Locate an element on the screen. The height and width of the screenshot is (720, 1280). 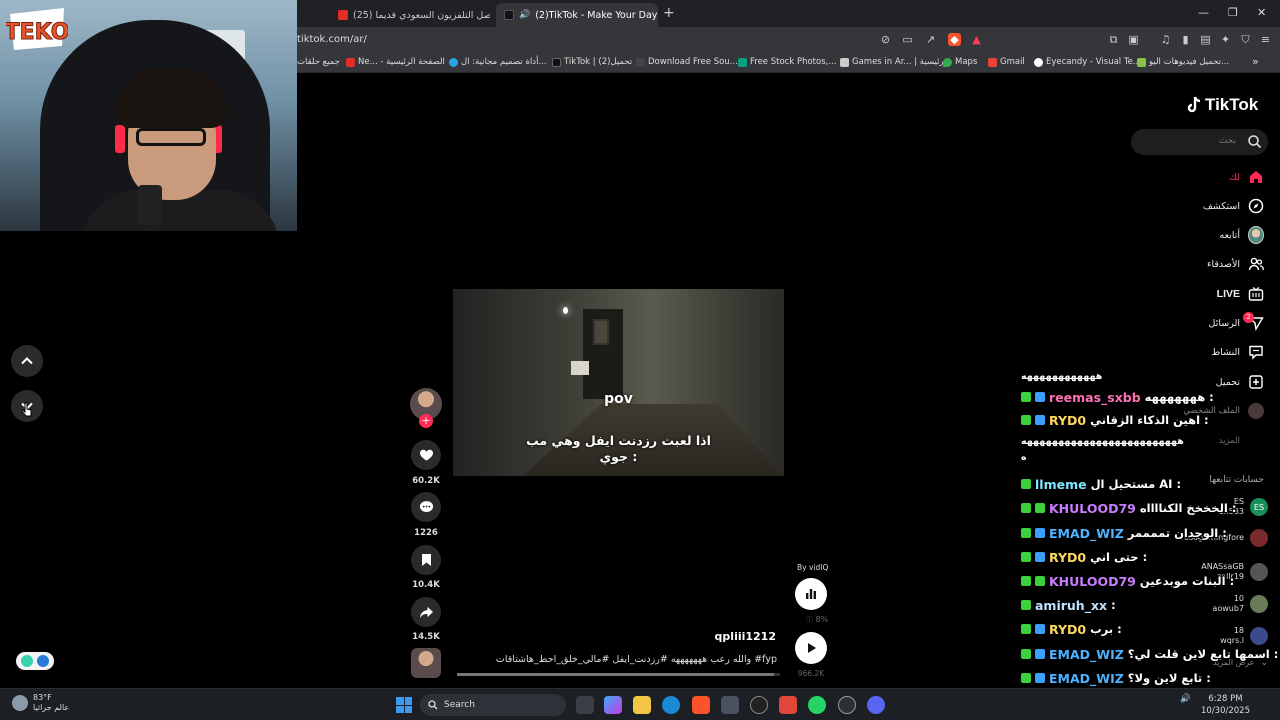
share-page-icon: ↗ is located at coordinates (930, 39).